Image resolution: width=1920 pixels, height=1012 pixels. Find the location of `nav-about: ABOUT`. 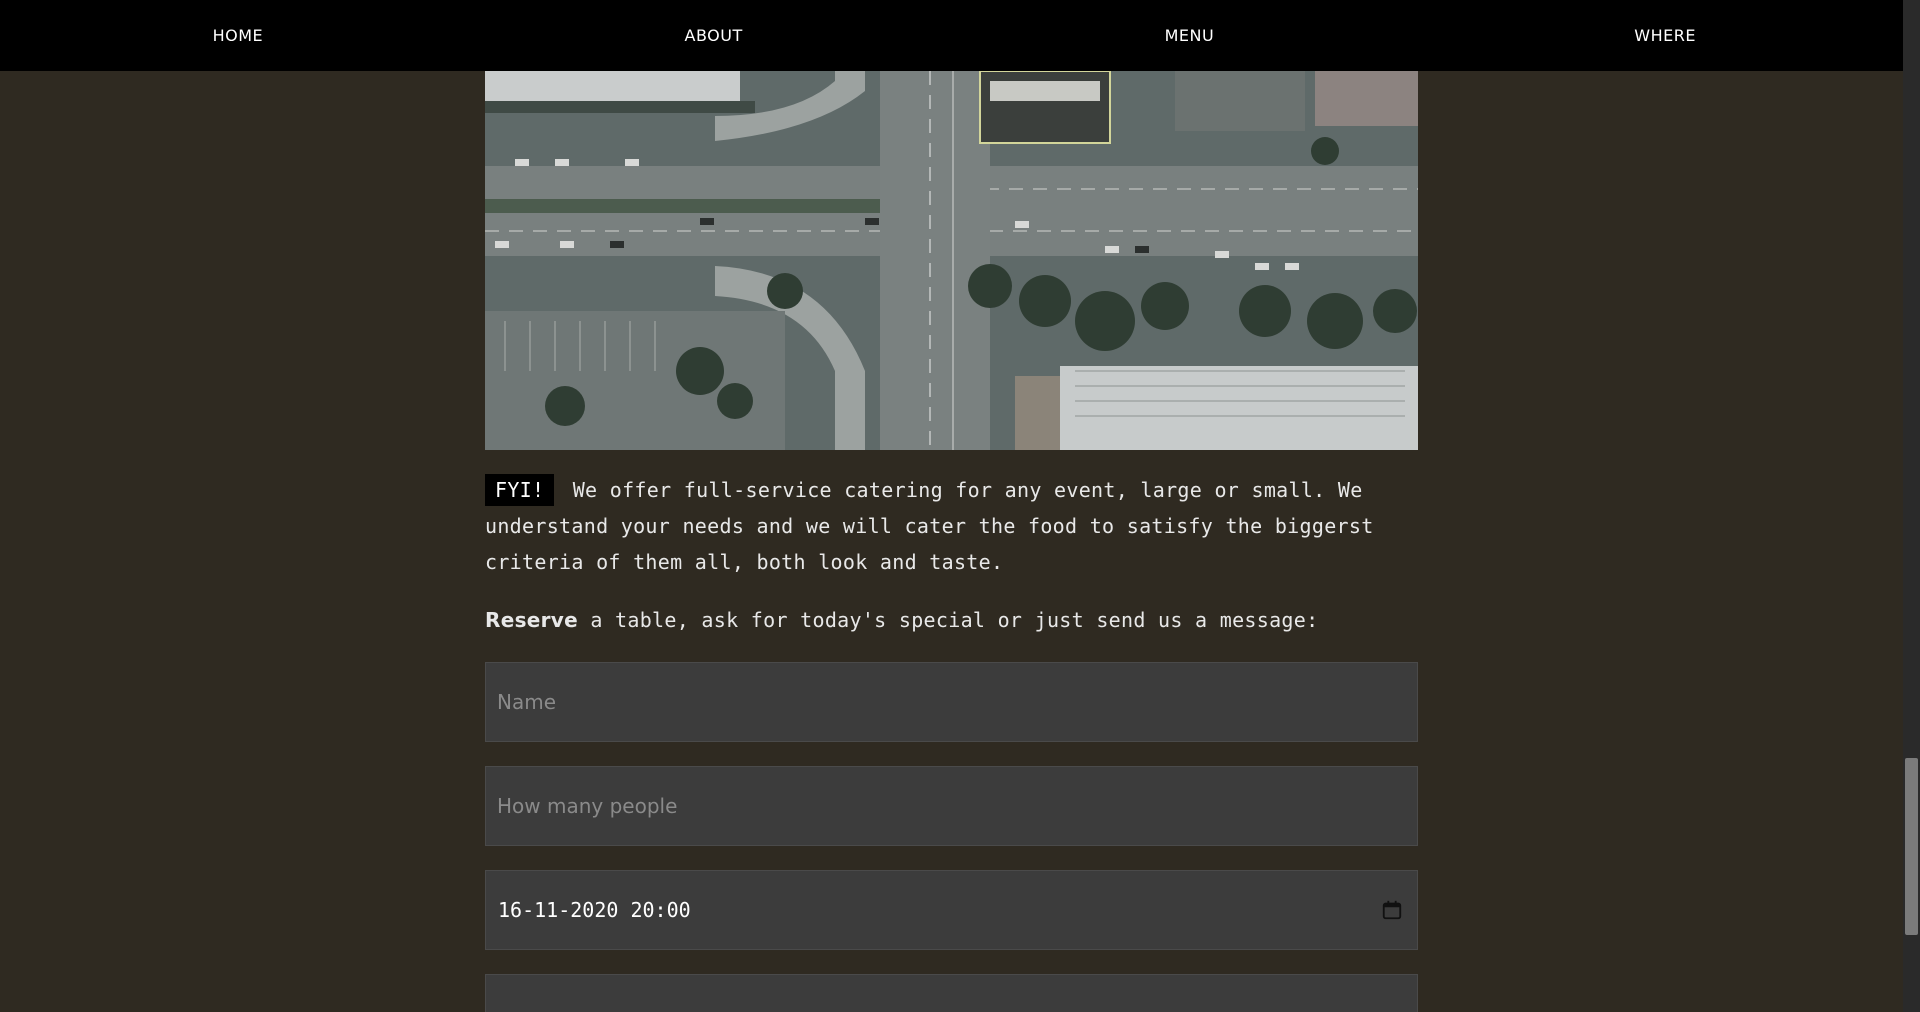

nav-about: ABOUT is located at coordinates (714, 35).